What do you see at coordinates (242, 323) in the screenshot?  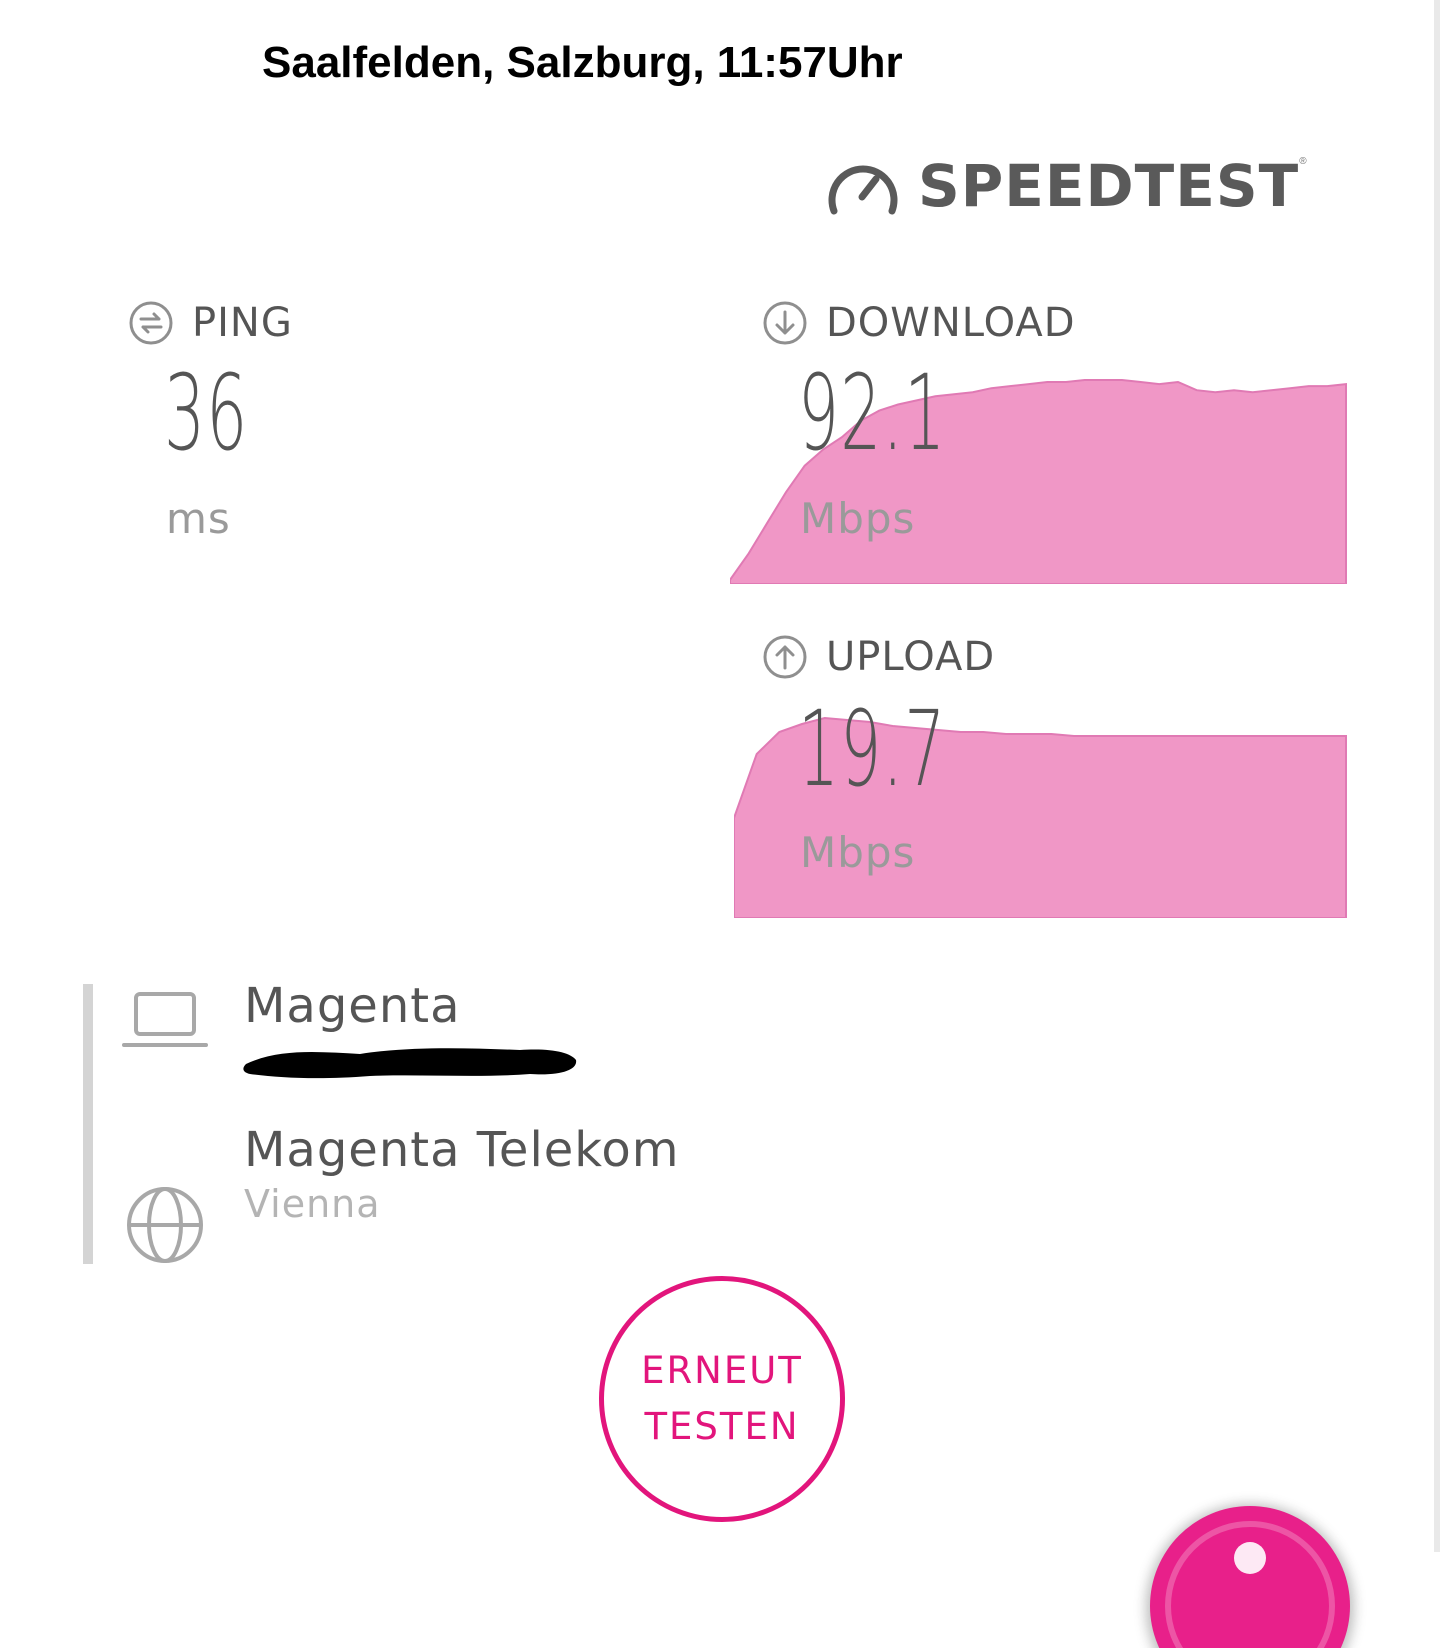 I see `ping-label: PING` at bounding box center [242, 323].